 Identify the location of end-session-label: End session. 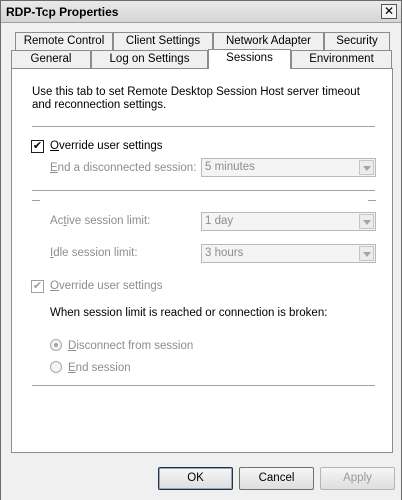
(99, 368).